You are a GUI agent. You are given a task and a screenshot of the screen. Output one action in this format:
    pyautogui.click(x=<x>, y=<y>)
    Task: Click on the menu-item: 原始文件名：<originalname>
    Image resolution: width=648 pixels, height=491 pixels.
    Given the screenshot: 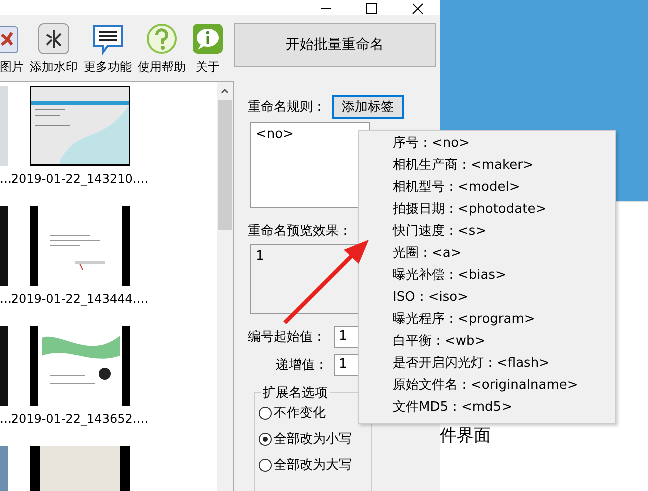 What is the action you would take?
    pyautogui.click(x=487, y=386)
    